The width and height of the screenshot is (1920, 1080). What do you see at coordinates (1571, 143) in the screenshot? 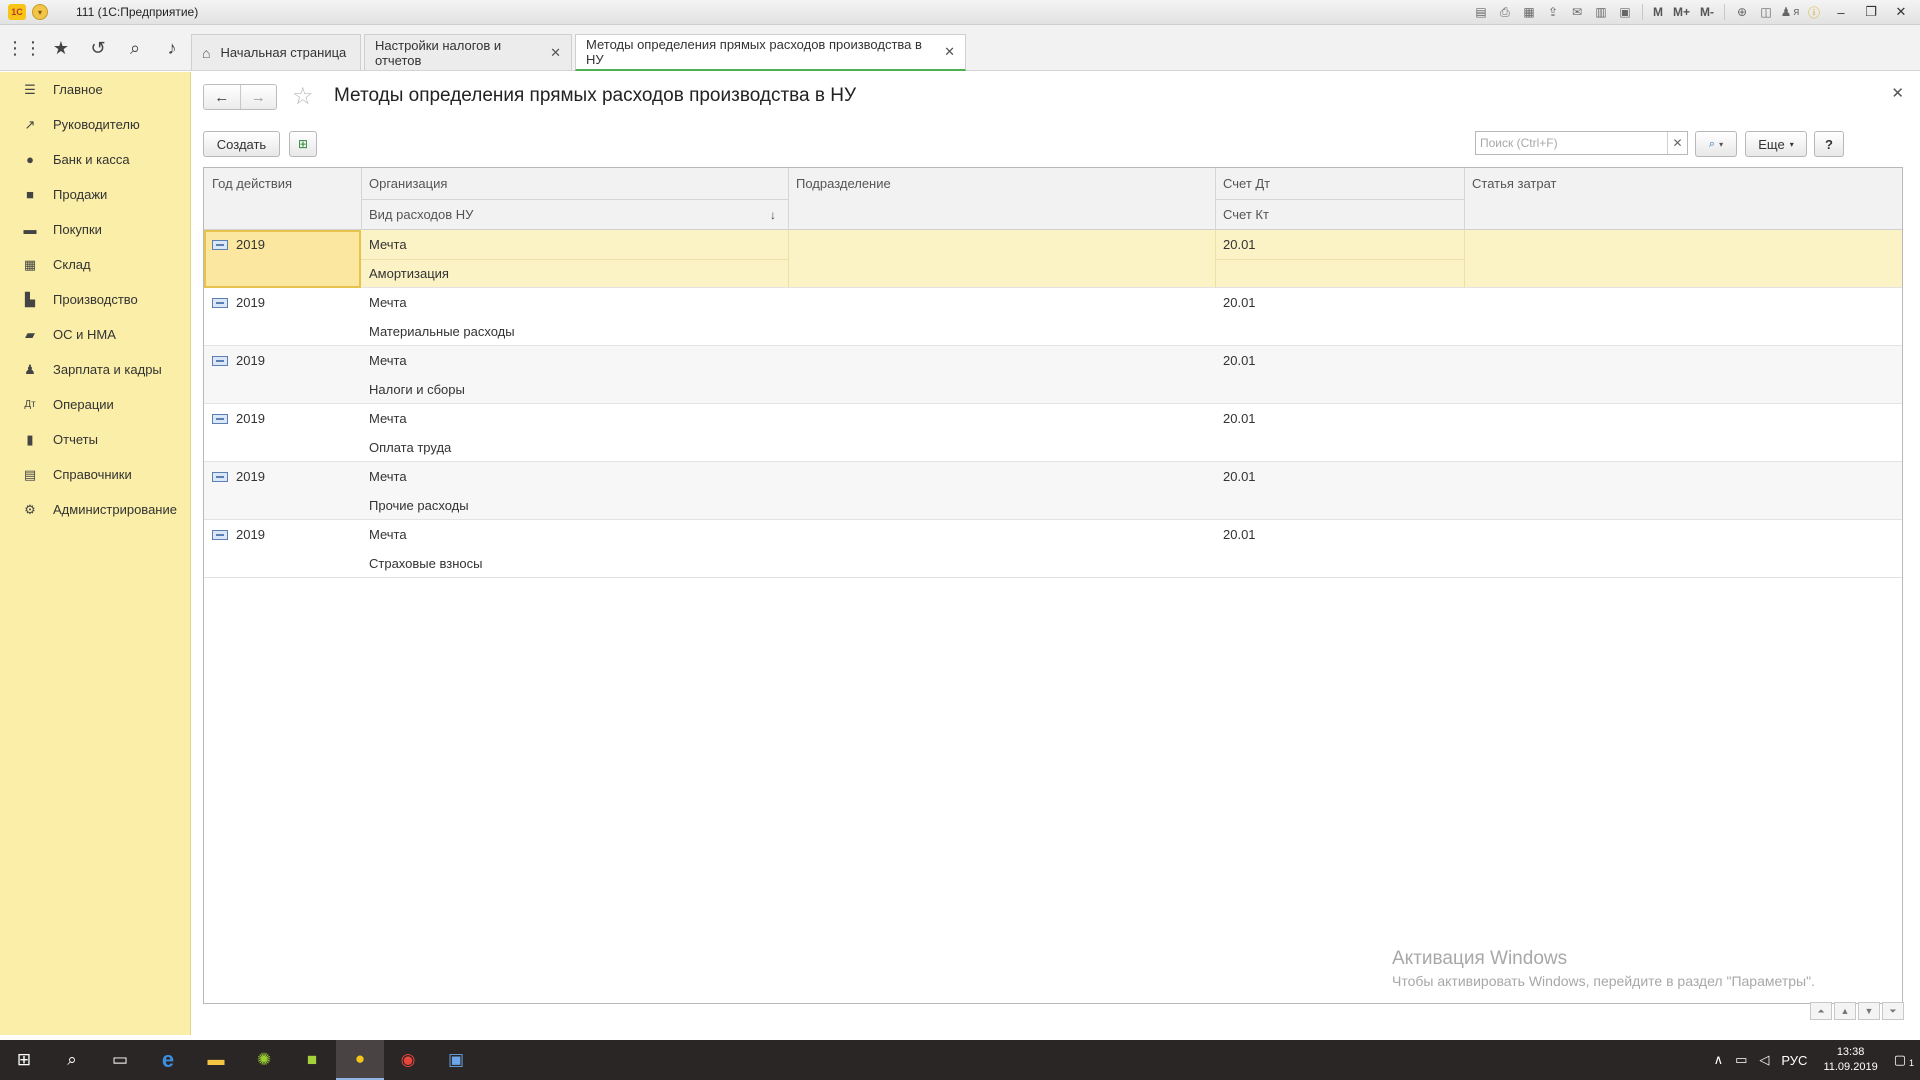
I see `search-input` at bounding box center [1571, 143].